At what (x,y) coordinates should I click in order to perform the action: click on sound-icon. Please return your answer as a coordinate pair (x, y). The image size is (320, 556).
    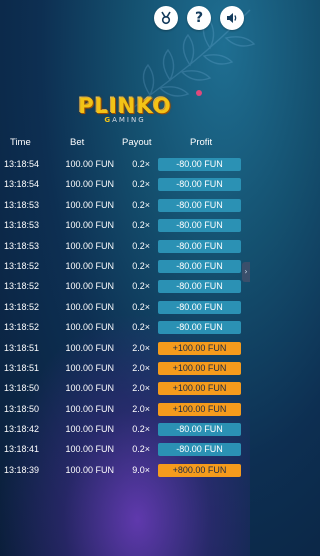
    Looking at the image, I should click on (232, 18).